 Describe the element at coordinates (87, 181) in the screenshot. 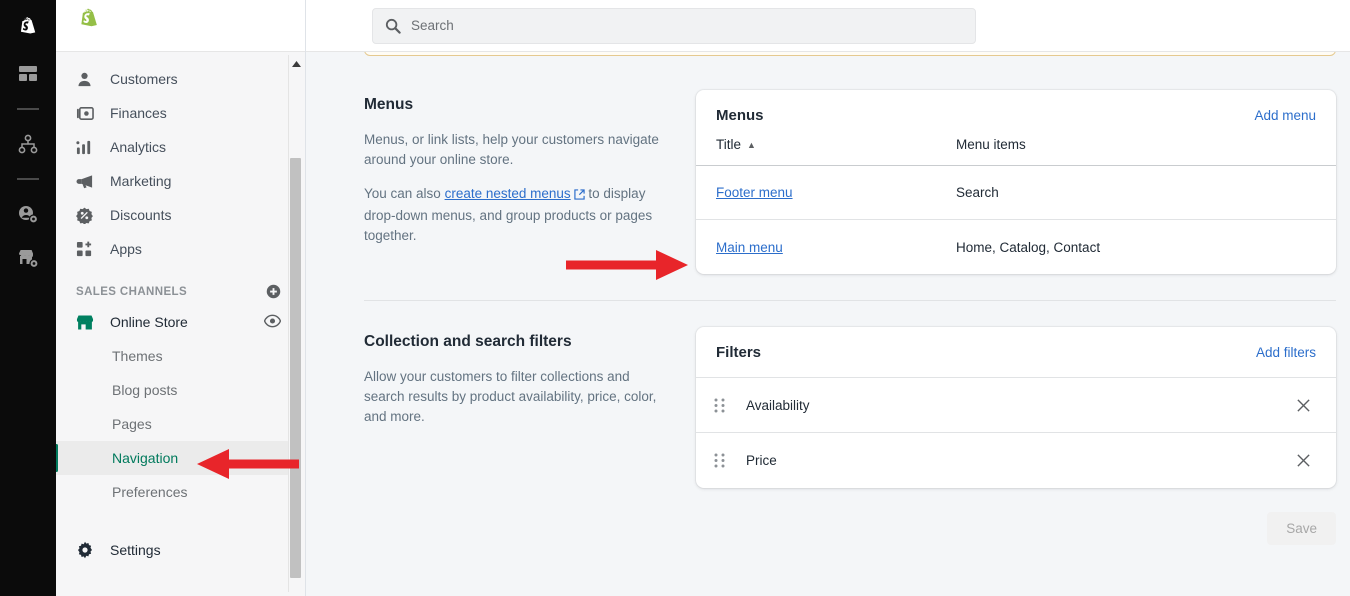

I see `marketing-megaphone-icon` at that location.